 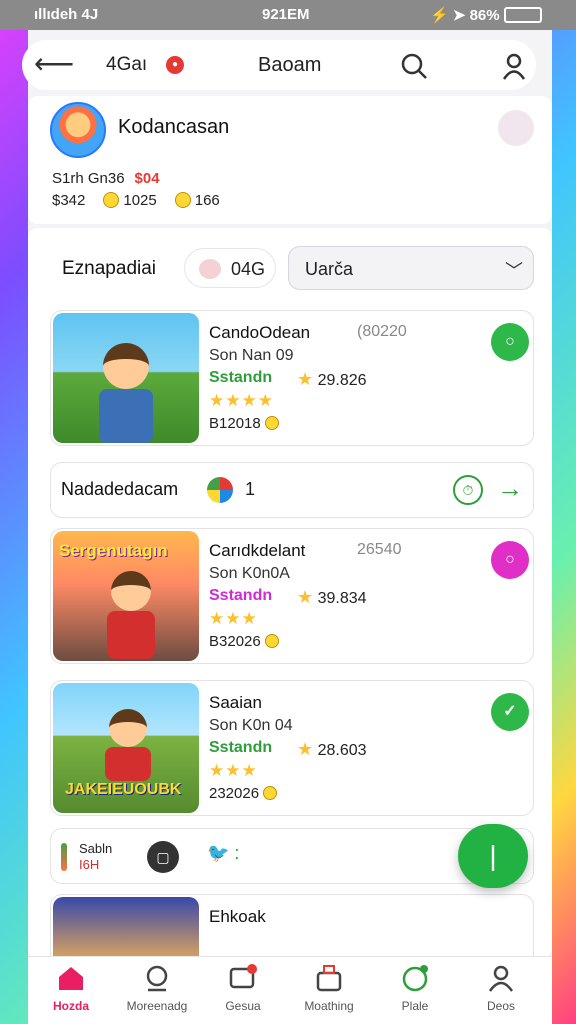 What do you see at coordinates (468, 490) in the screenshot?
I see `timer-icon: ⏱` at bounding box center [468, 490].